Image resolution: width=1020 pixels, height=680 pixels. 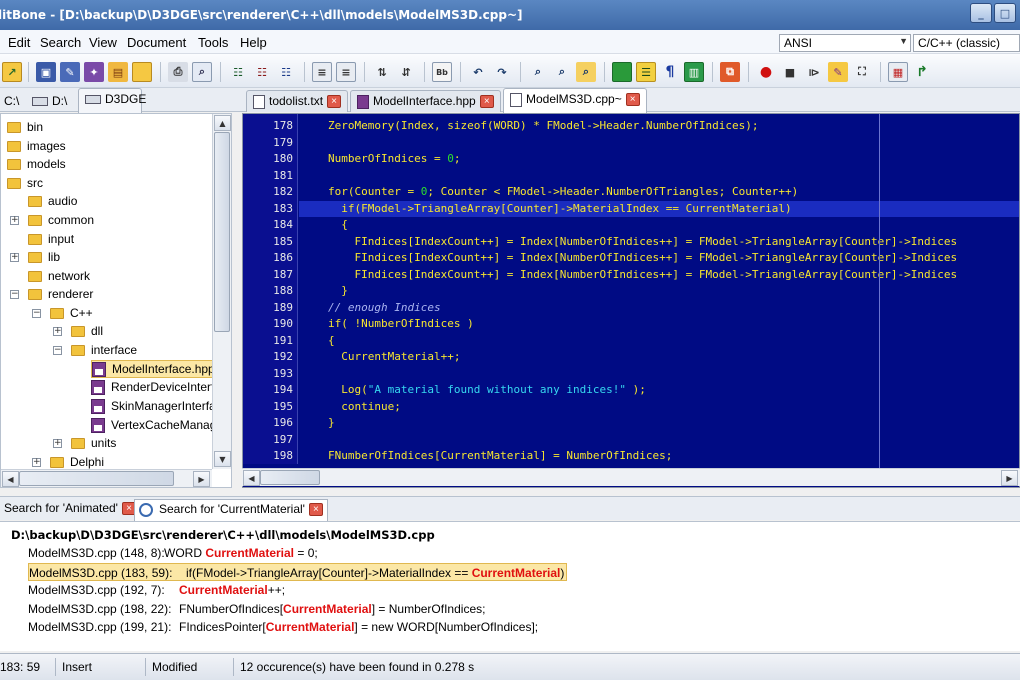 I want to click on scroll-up-icon: ▲, so click(x=222, y=123).